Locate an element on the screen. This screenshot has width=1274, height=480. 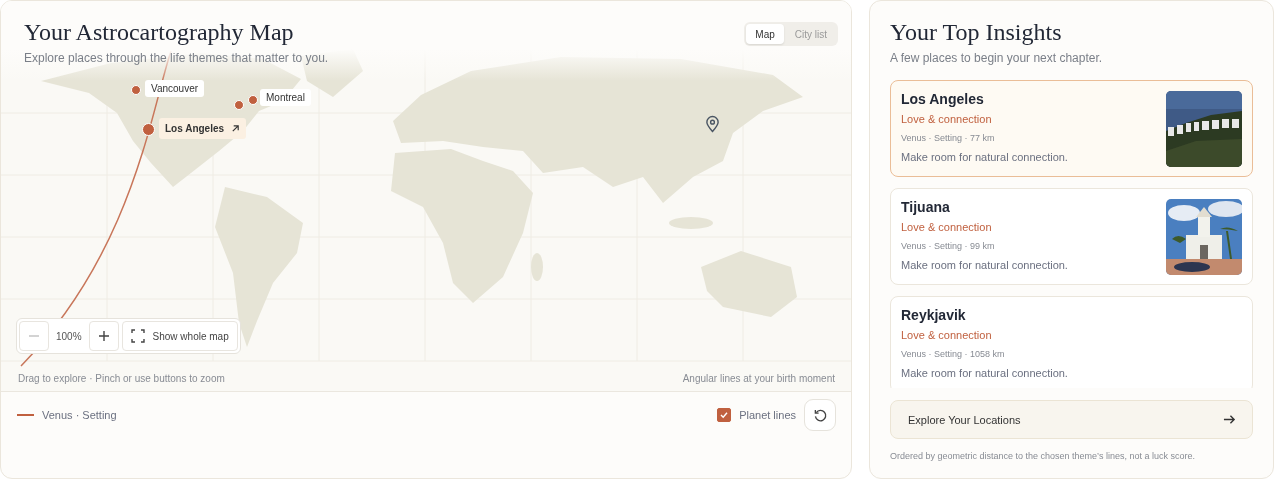
check-icon is located at coordinates (724, 415).